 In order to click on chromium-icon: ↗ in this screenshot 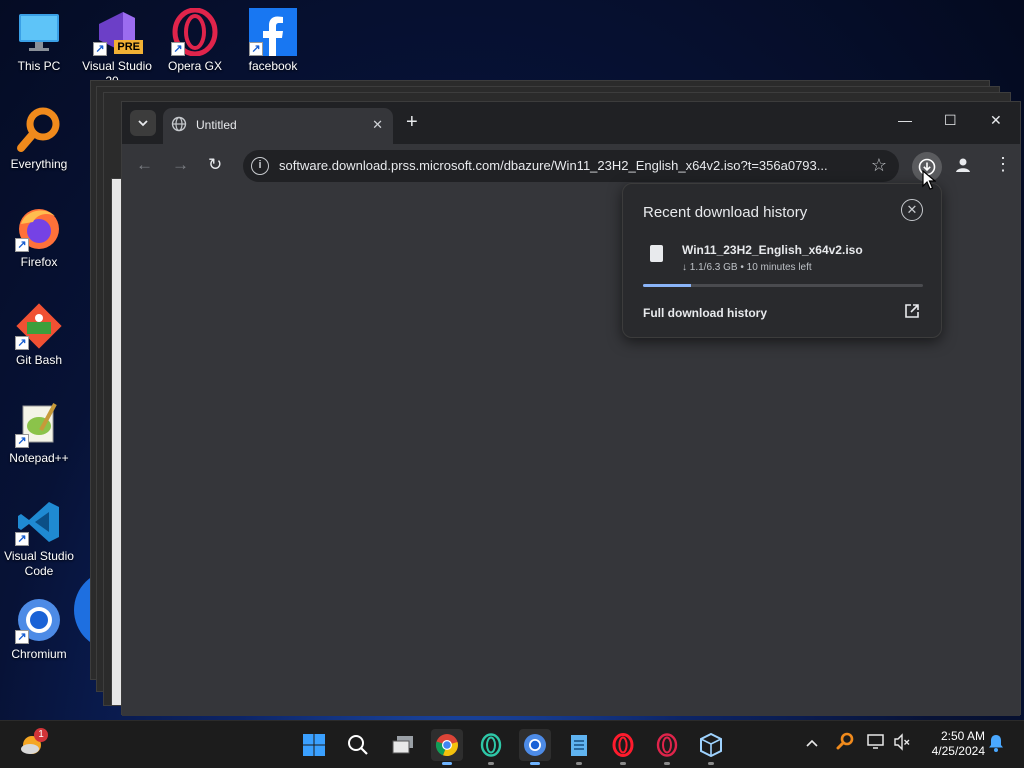, I will do `click(39, 620)`.